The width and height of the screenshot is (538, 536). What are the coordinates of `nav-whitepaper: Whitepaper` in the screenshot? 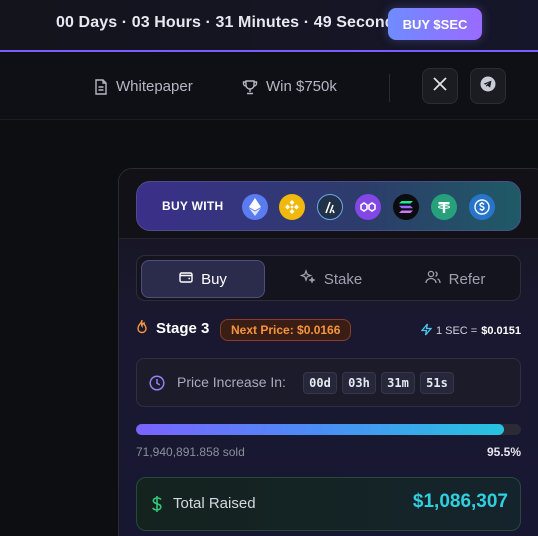 It's located at (143, 86).